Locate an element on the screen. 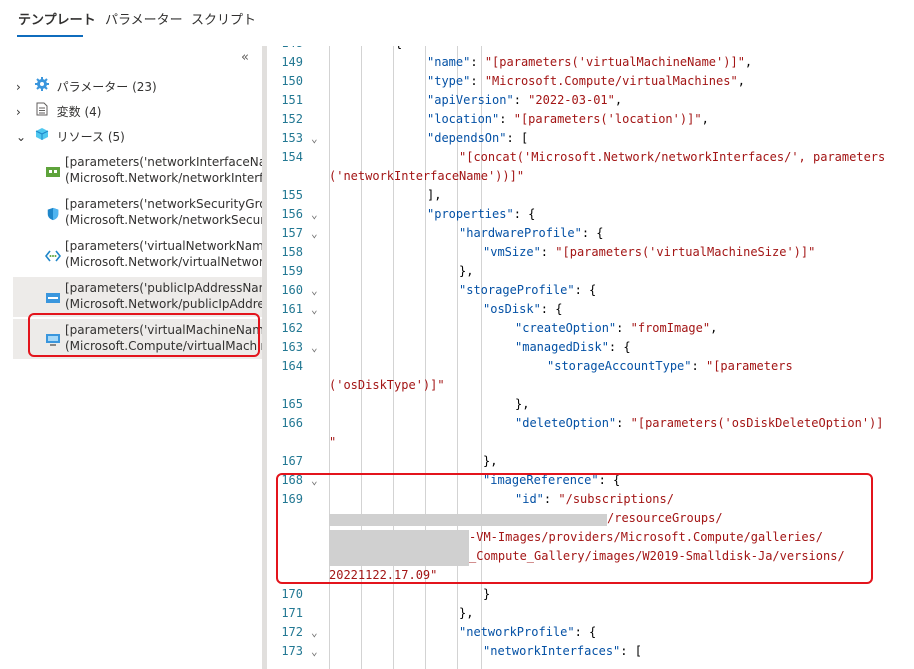  line-number: 170 is located at coordinates (292, 594).